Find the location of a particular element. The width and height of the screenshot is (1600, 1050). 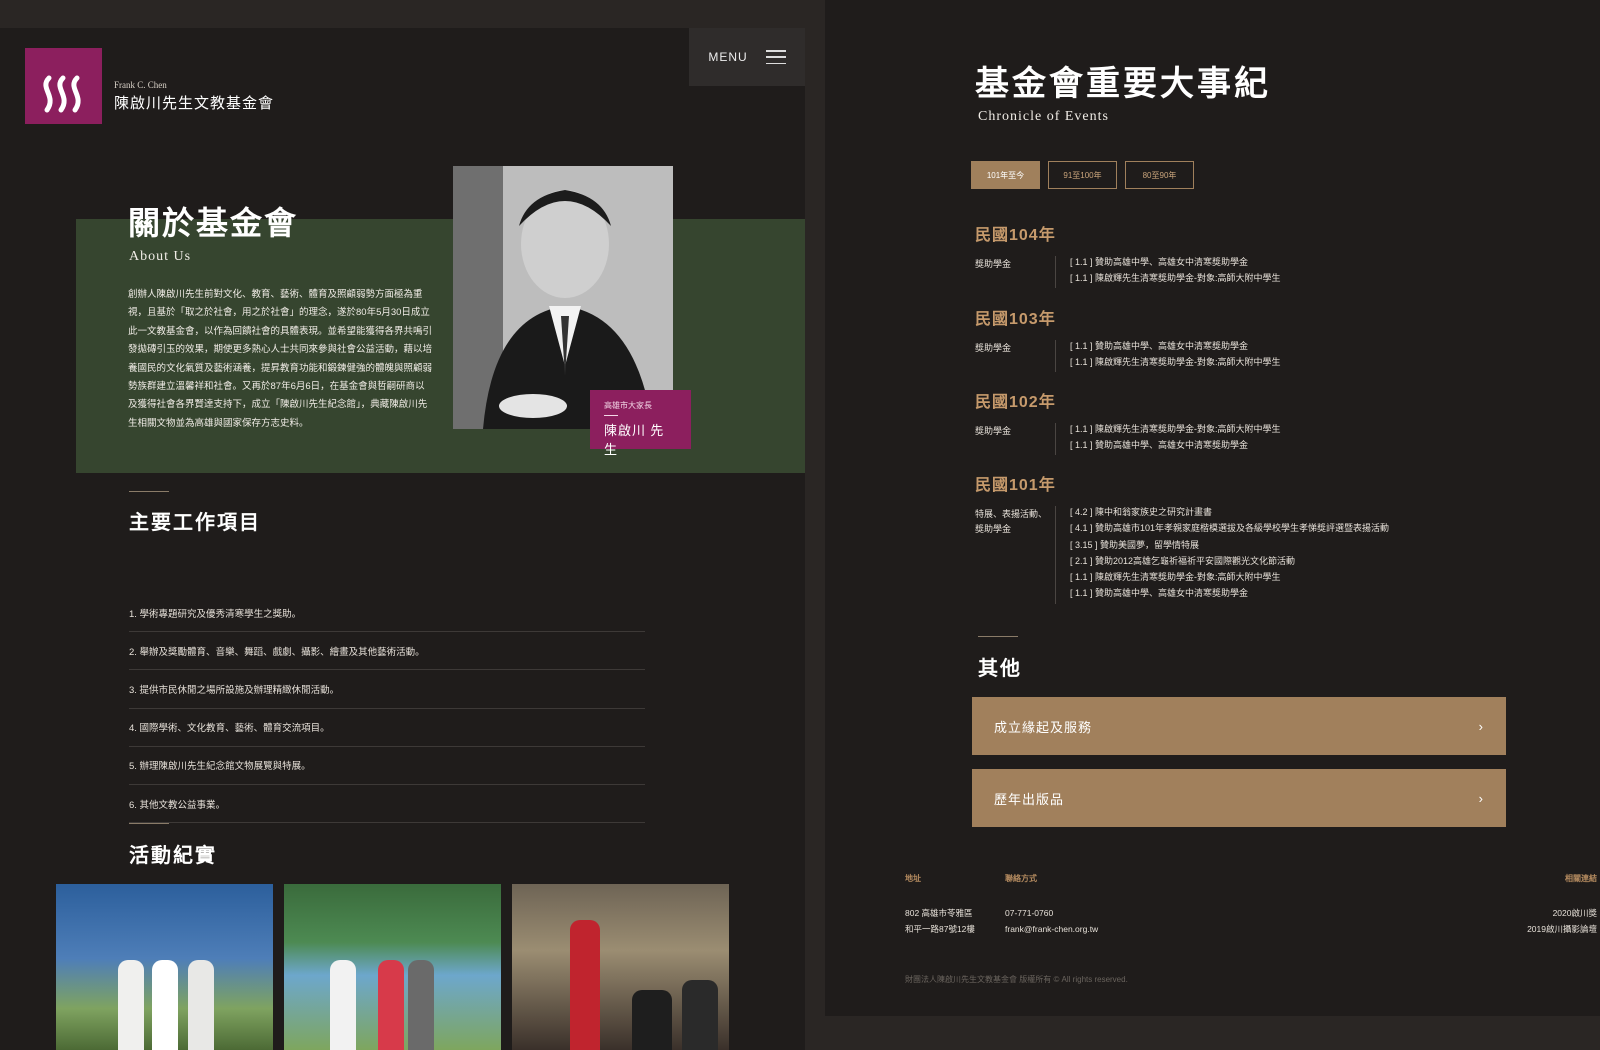

foundation-logo is located at coordinates (63, 86).